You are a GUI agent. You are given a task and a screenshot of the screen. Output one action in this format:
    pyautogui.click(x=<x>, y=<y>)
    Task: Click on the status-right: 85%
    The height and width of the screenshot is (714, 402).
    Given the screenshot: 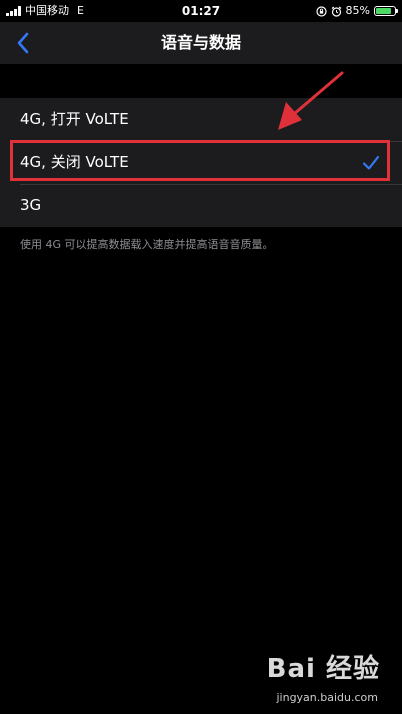 What is the action you would take?
    pyautogui.click(x=356, y=11)
    